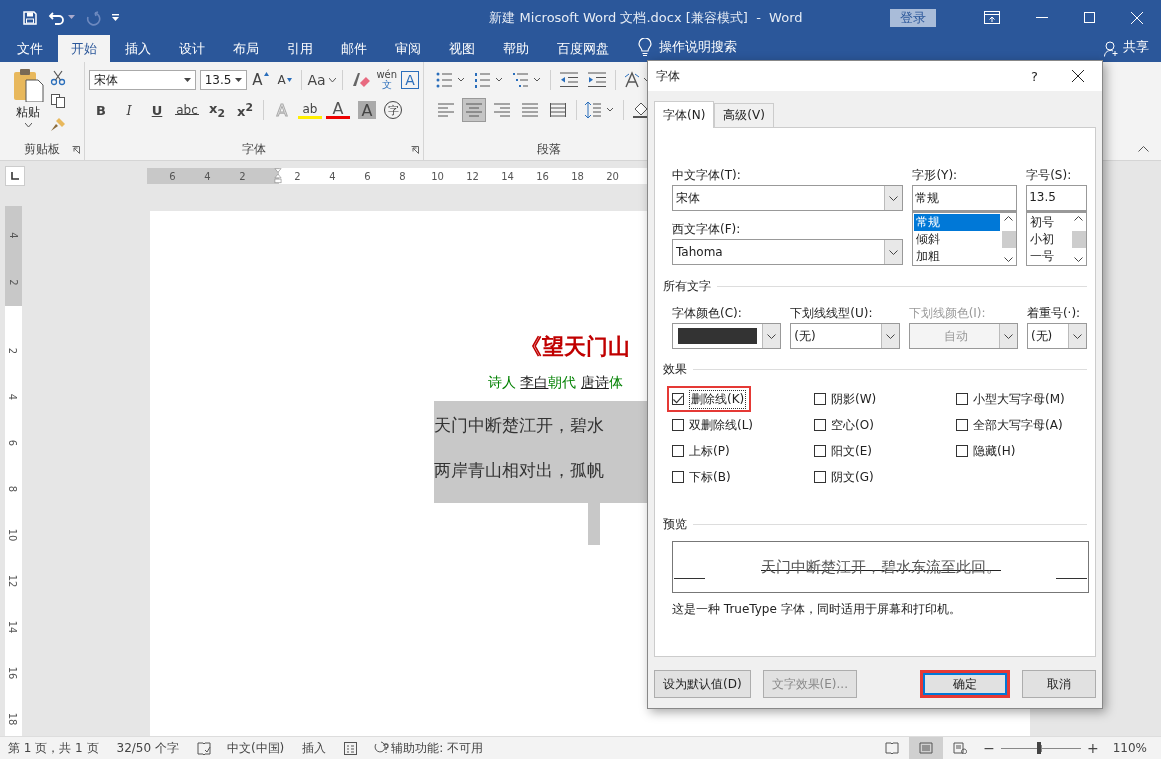 The image size is (1161, 759). I want to click on list-option: 加粗, so click(957, 256).